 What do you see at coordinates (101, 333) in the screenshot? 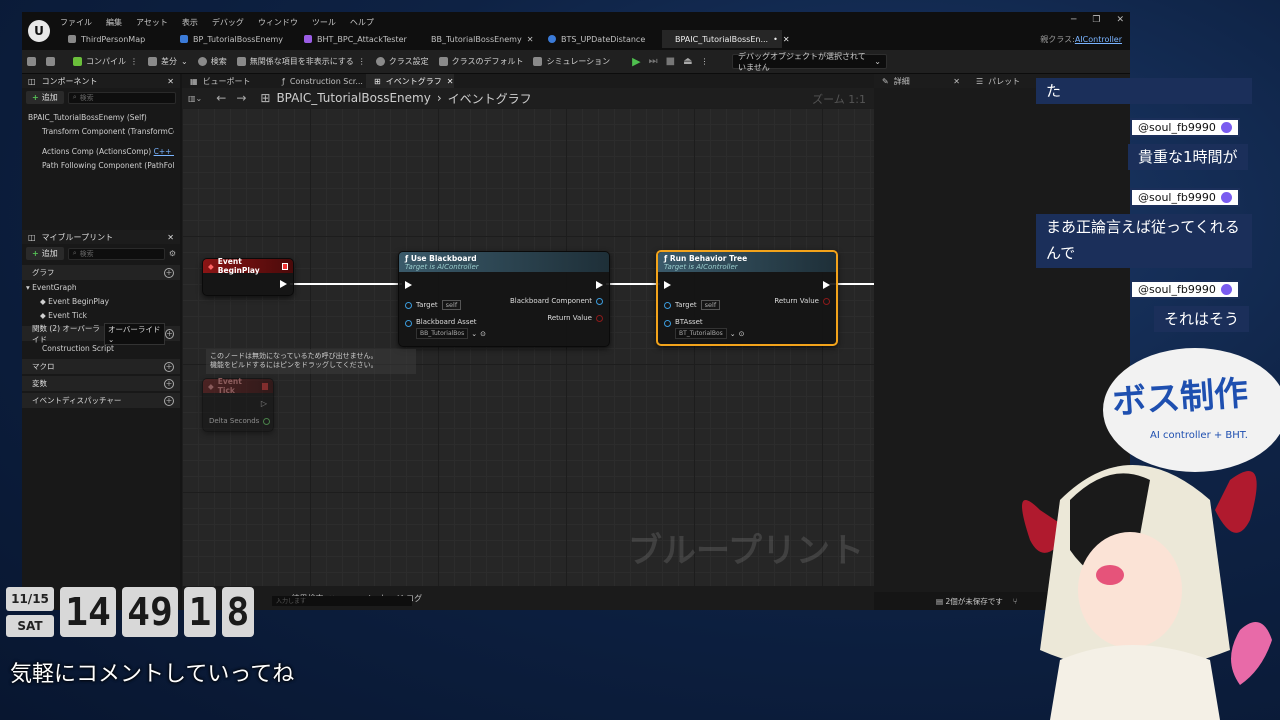
I see `functions-section: 関数 (2) オーバーライド オーバーライド ⌄ +` at bounding box center [101, 333].